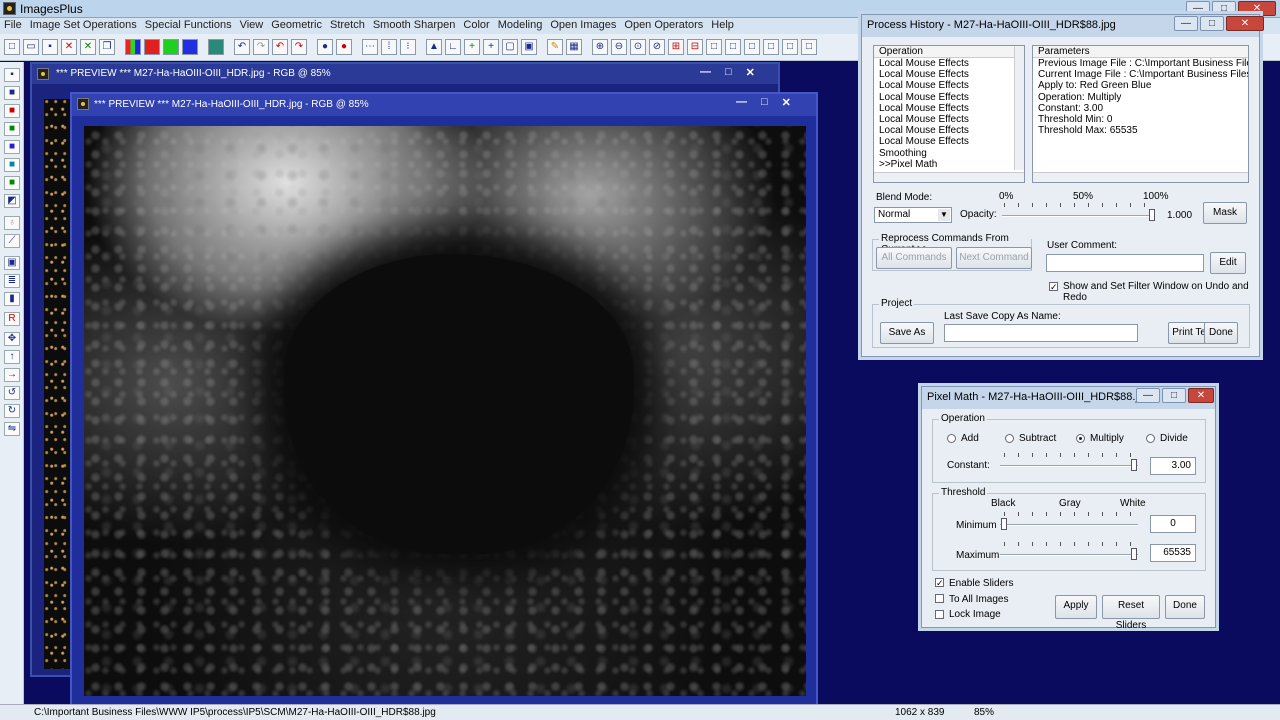  Describe the element at coordinates (107, 47) in the screenshot. I see `copy-icon: ❐` at that location.